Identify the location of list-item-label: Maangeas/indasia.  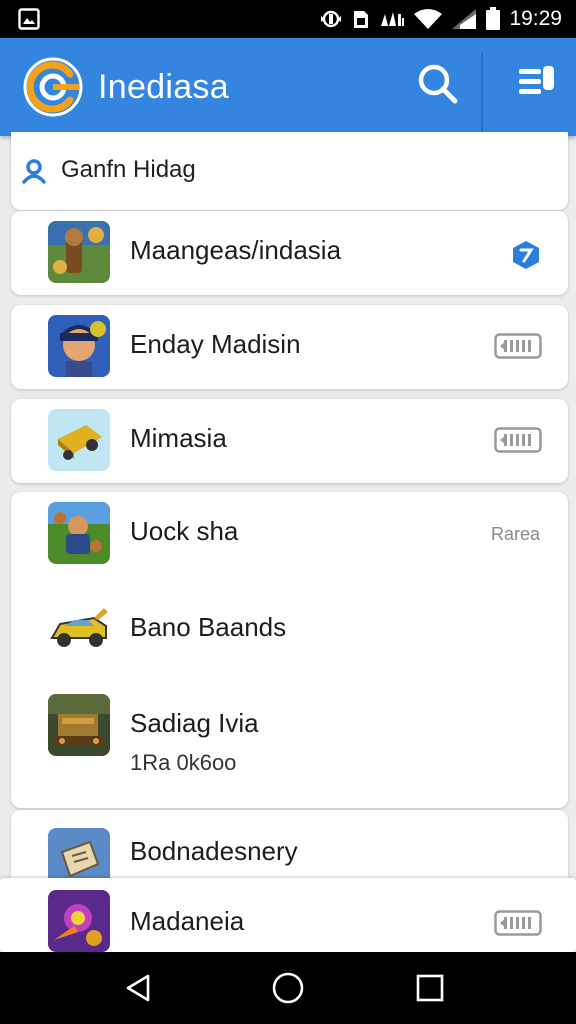
(236, 250).